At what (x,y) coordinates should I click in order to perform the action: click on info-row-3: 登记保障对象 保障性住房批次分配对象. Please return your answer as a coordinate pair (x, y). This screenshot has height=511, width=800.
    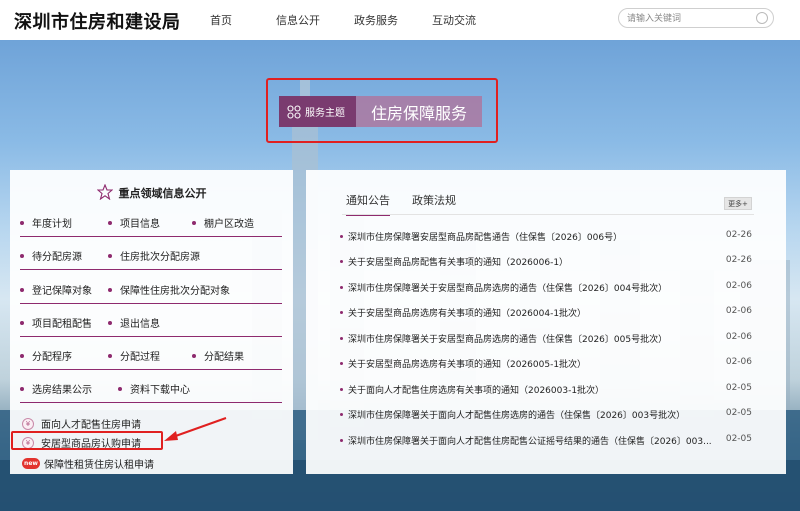
    Looking at the image, I should click on (154, 292).